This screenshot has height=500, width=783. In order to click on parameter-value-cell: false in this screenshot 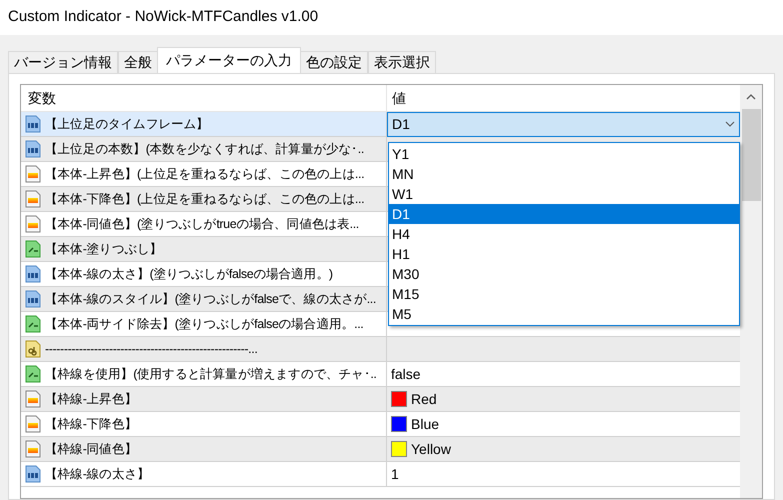, I will do `click(406, 374)`.